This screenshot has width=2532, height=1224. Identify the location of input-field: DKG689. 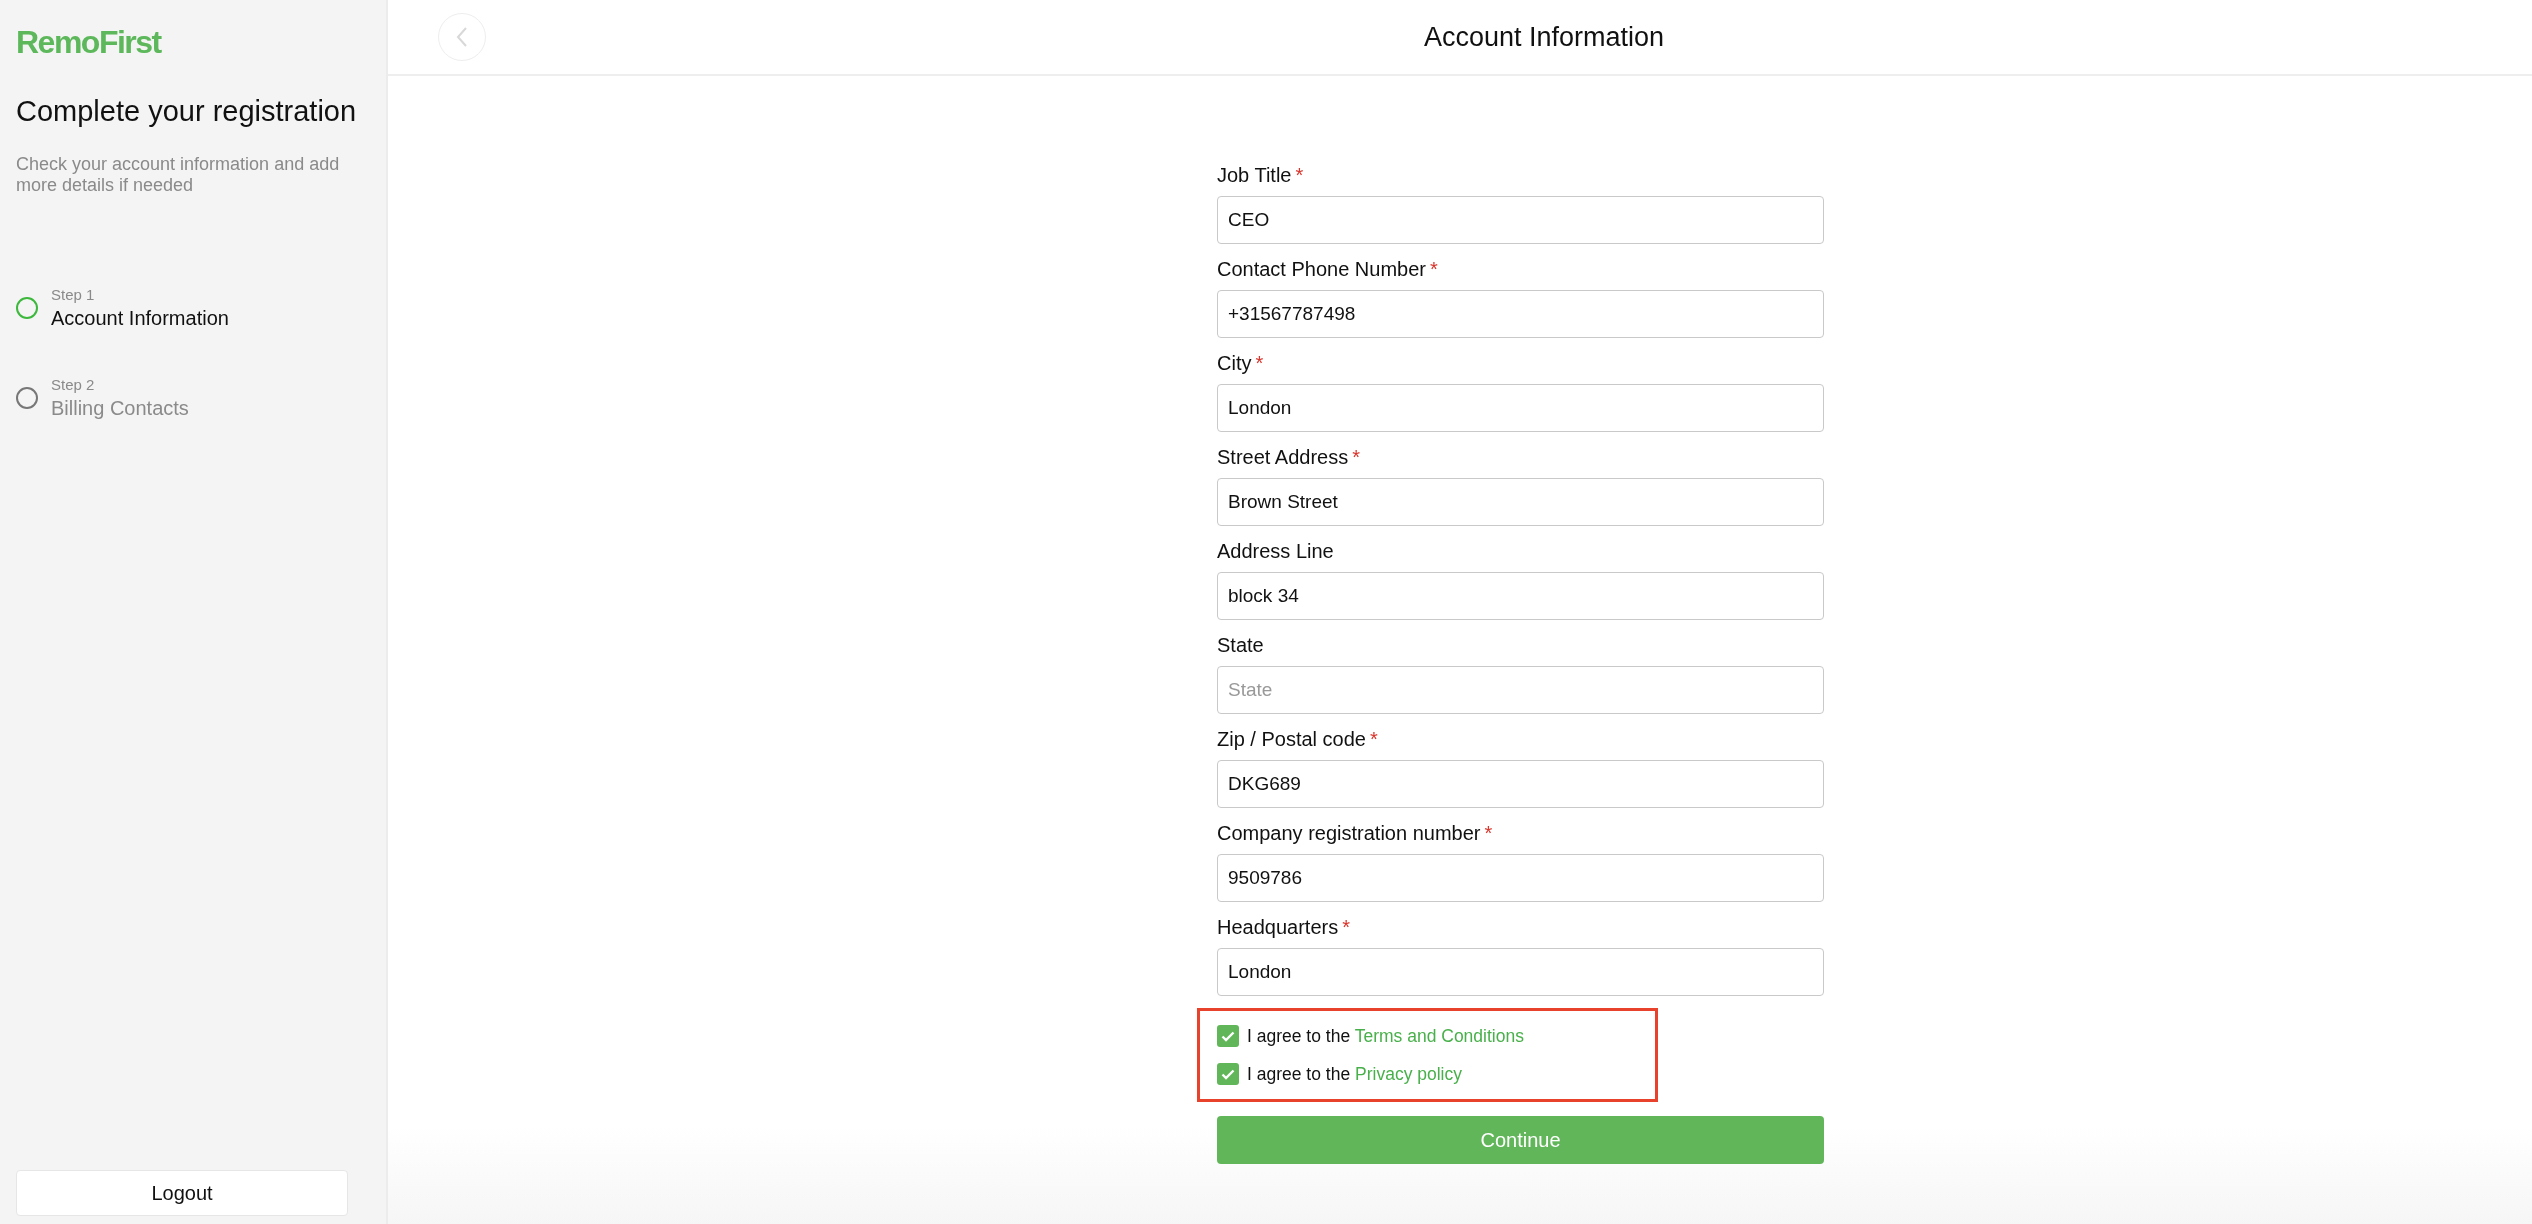
(1520, 784).